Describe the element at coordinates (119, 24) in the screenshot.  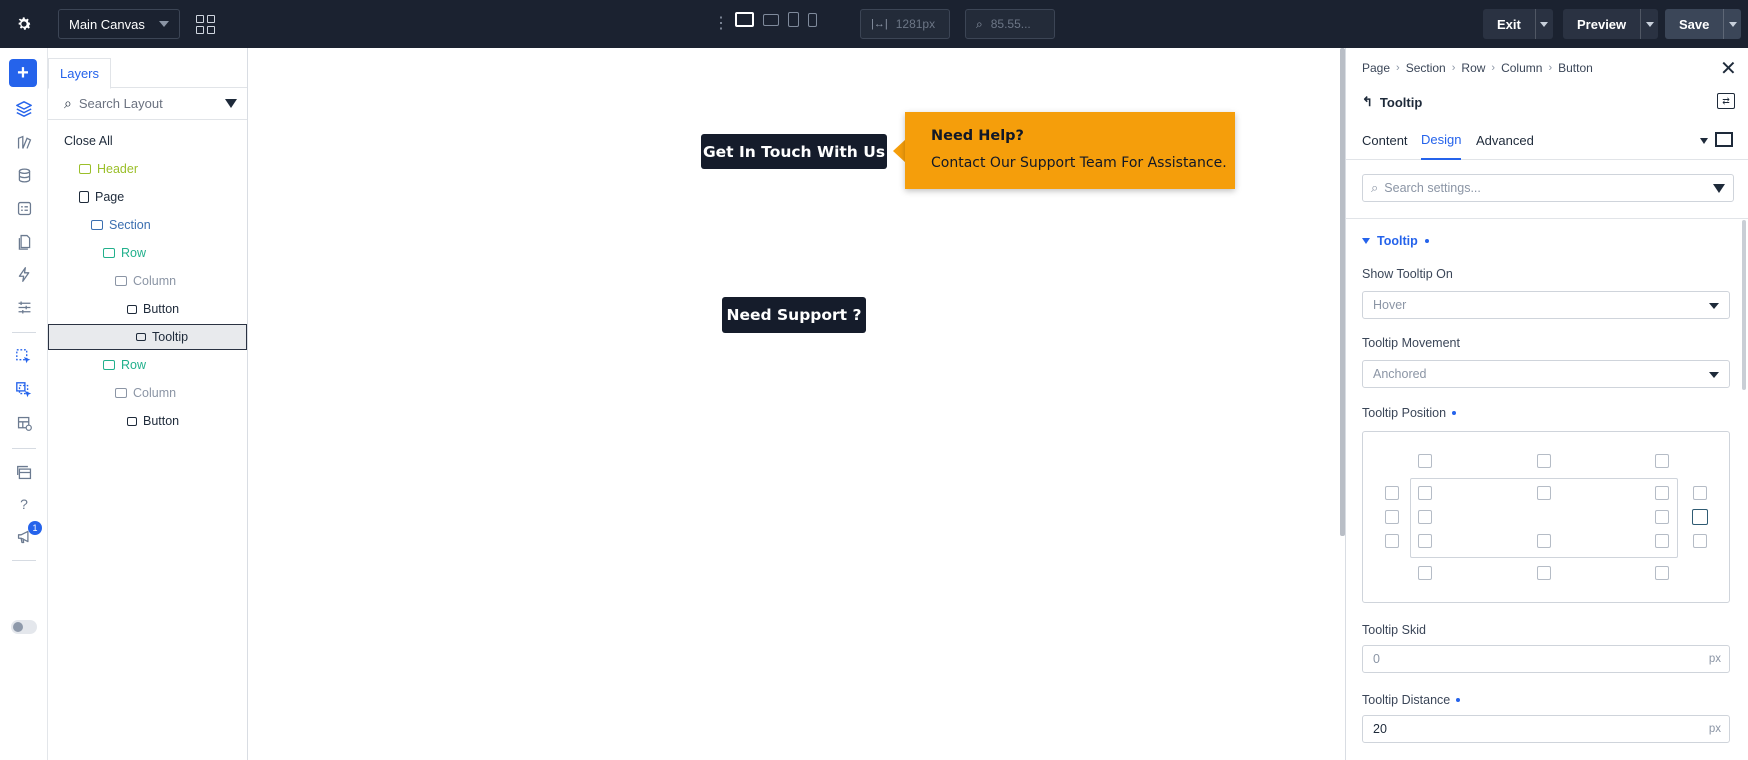
I see `canvas-selector-dropdown: Main Canvas` at that location.